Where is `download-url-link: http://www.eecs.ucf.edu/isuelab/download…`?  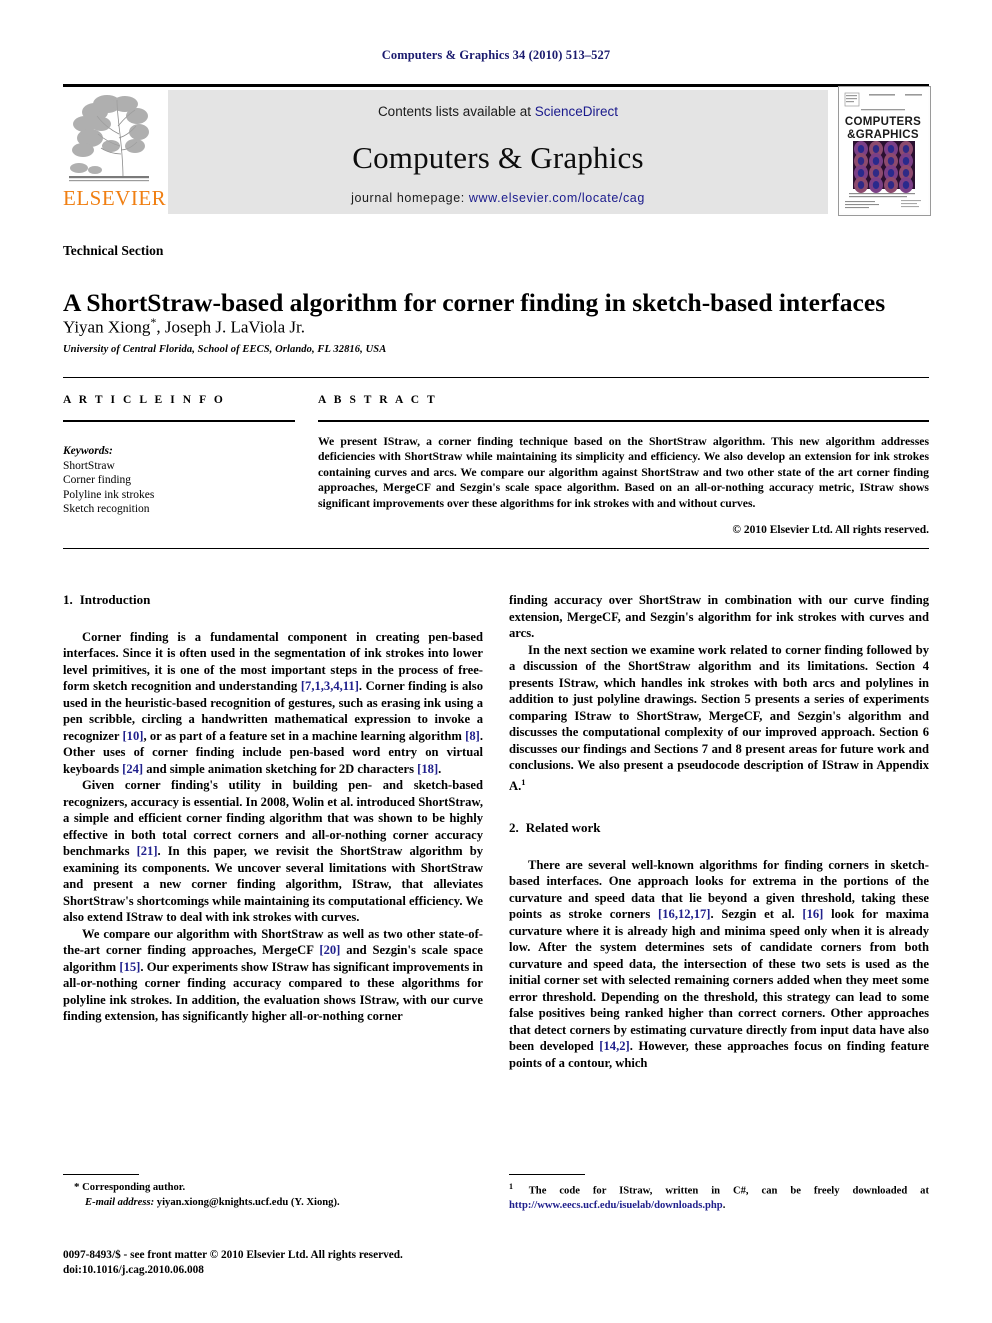
download-url-link: http://www.eecs.ucf.edu/isuelab/download… is located at coordinates (616, 1205).